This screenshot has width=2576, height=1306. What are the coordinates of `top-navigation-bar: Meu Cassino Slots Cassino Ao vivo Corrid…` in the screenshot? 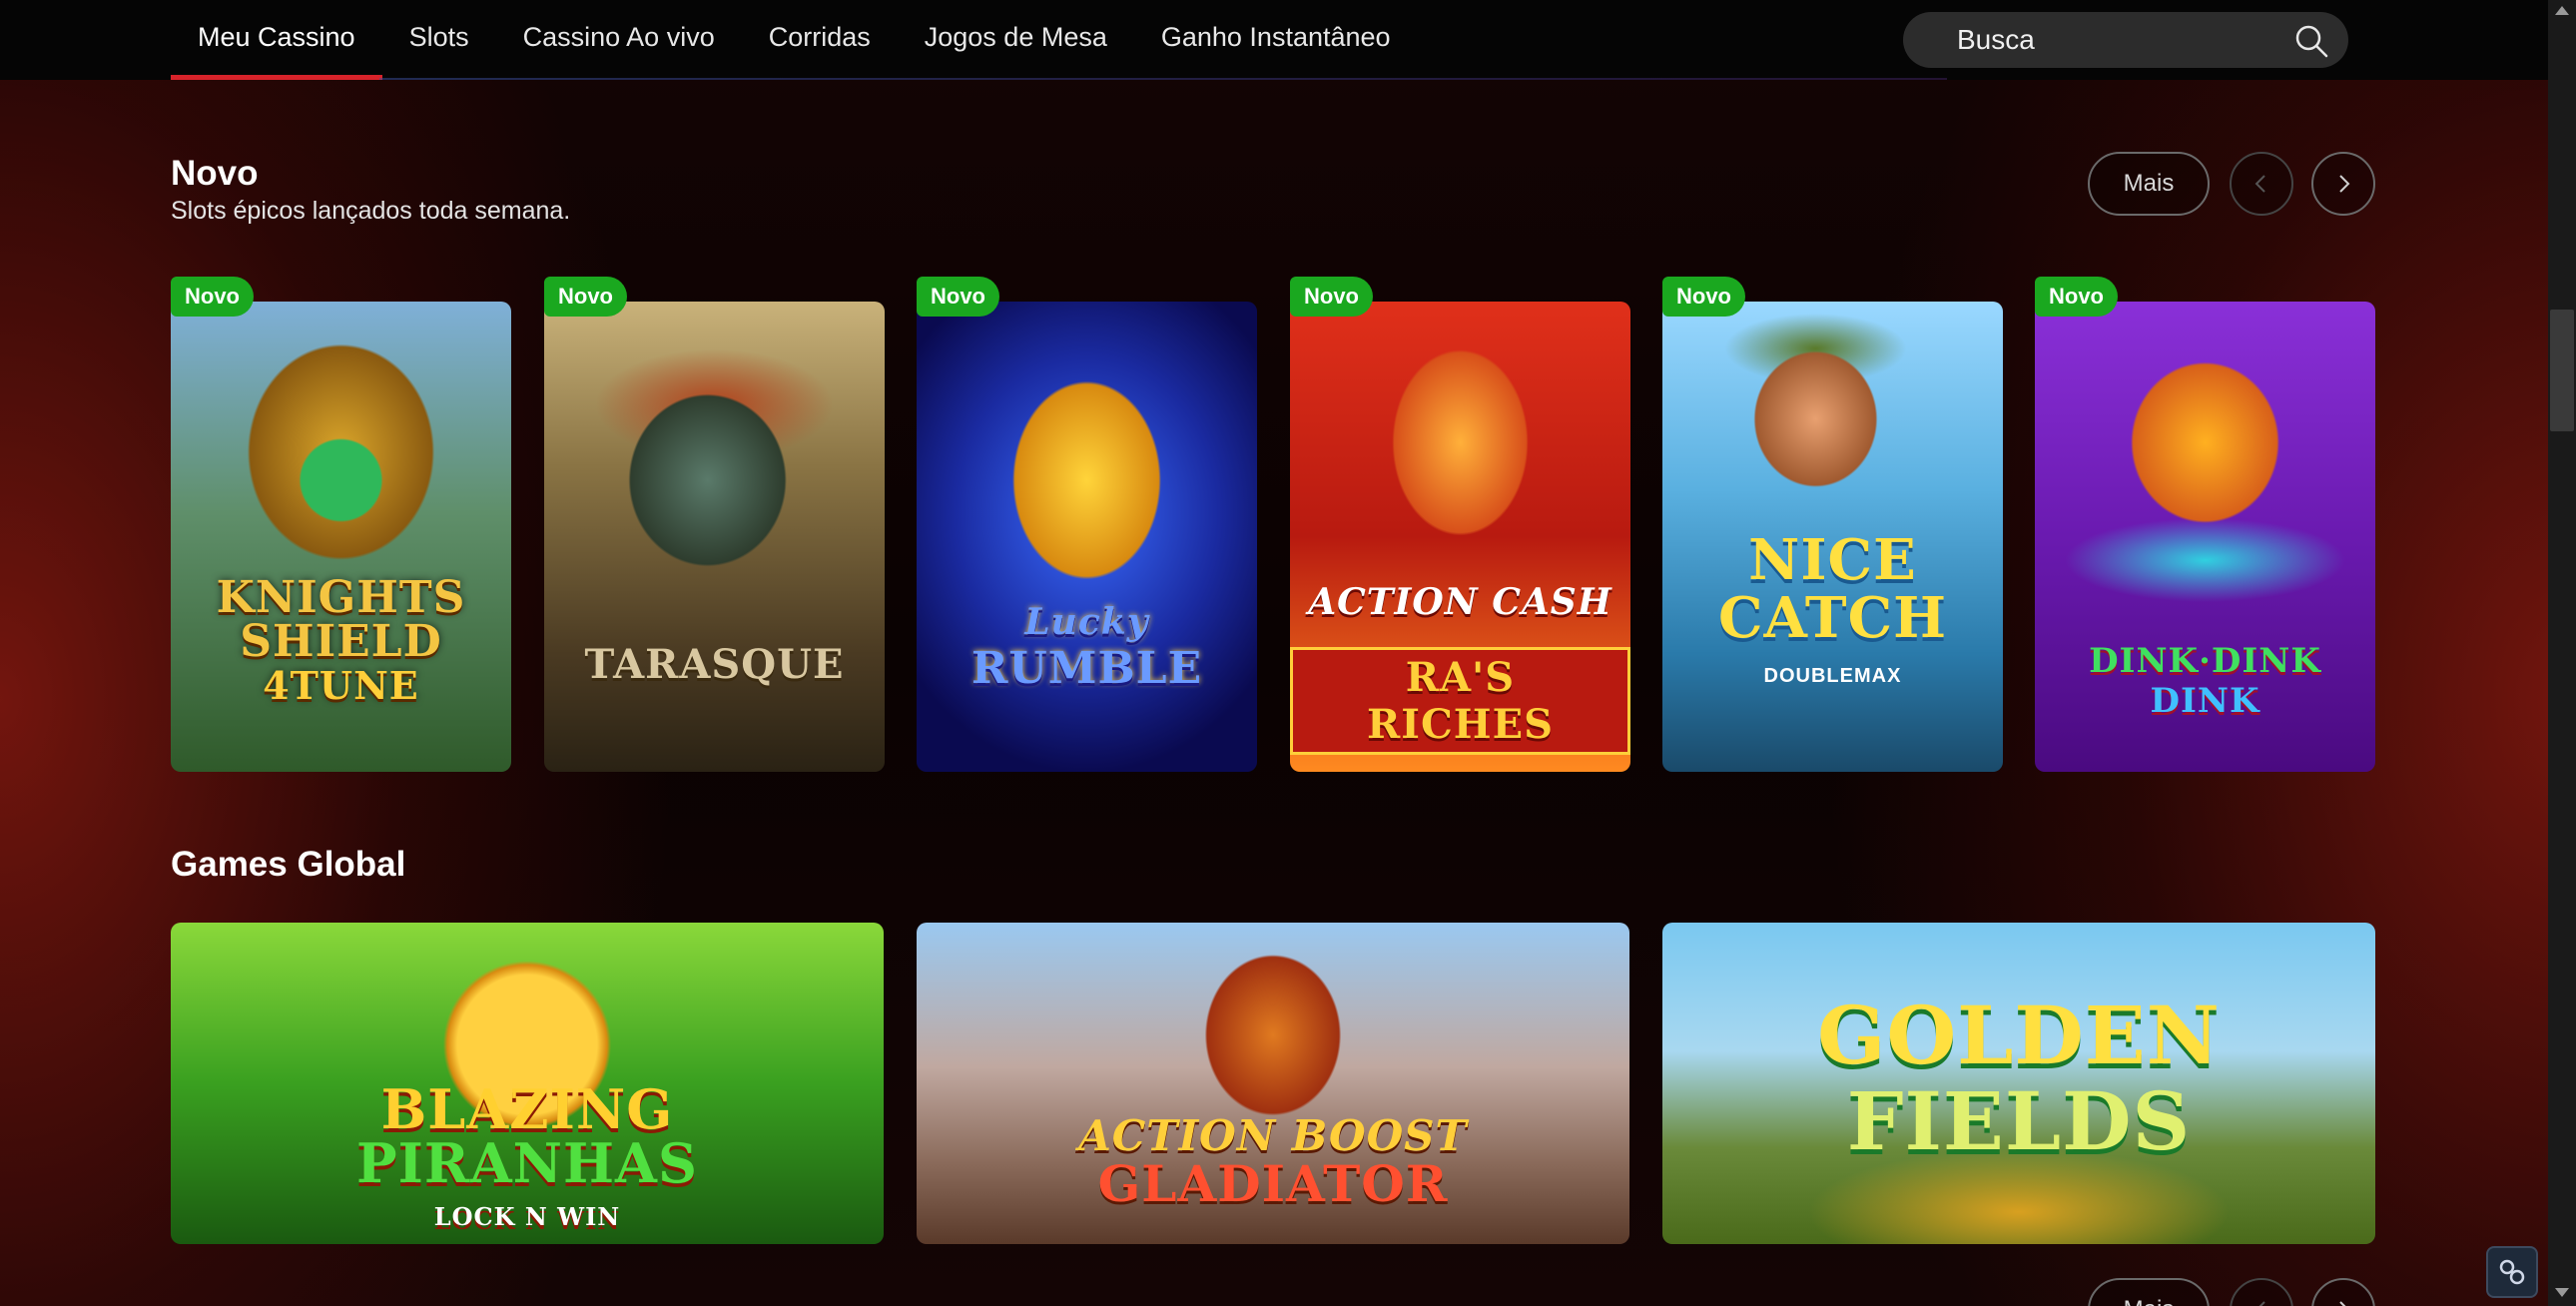 It's located at (1274, 40).